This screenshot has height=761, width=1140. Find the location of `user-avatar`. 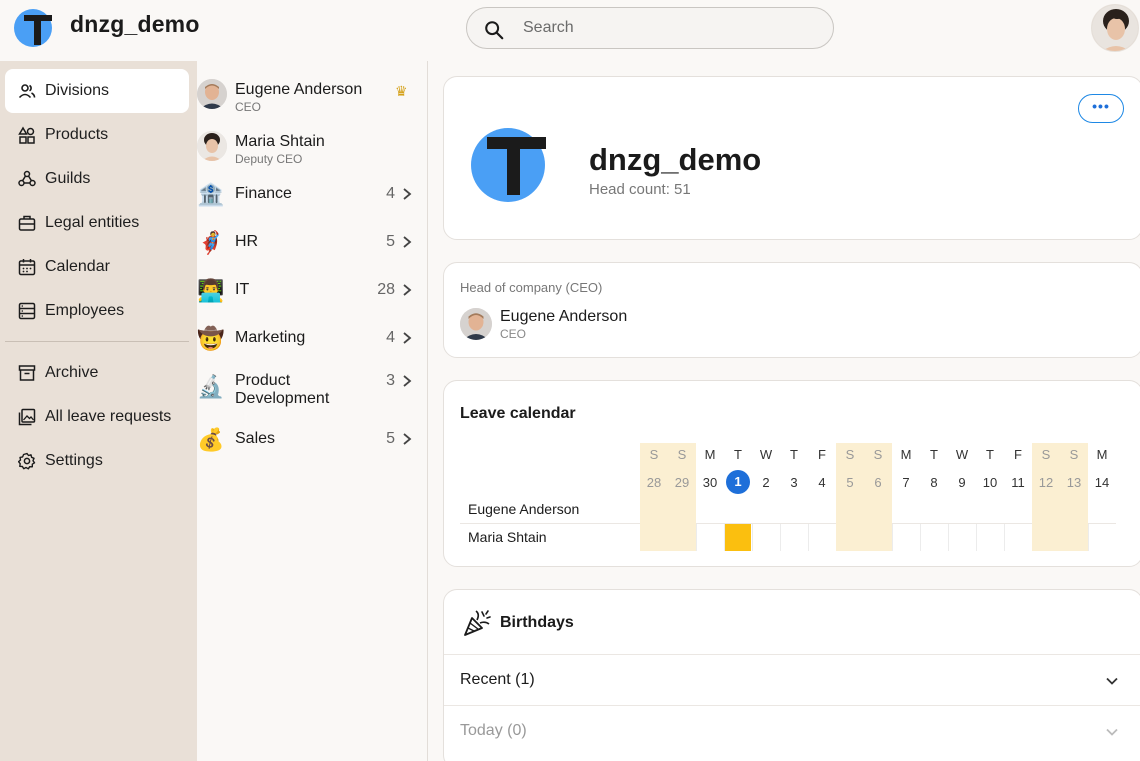

user-avatar is located at coordinates (1115, 28).